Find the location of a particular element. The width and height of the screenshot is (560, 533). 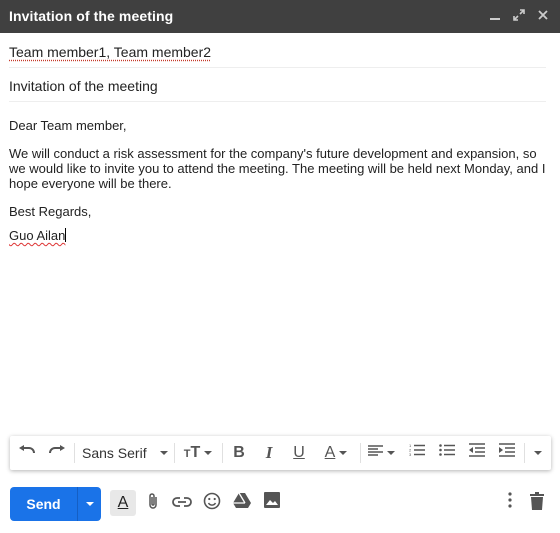

bulleted-list-icon is located at coordinates (447, 453).